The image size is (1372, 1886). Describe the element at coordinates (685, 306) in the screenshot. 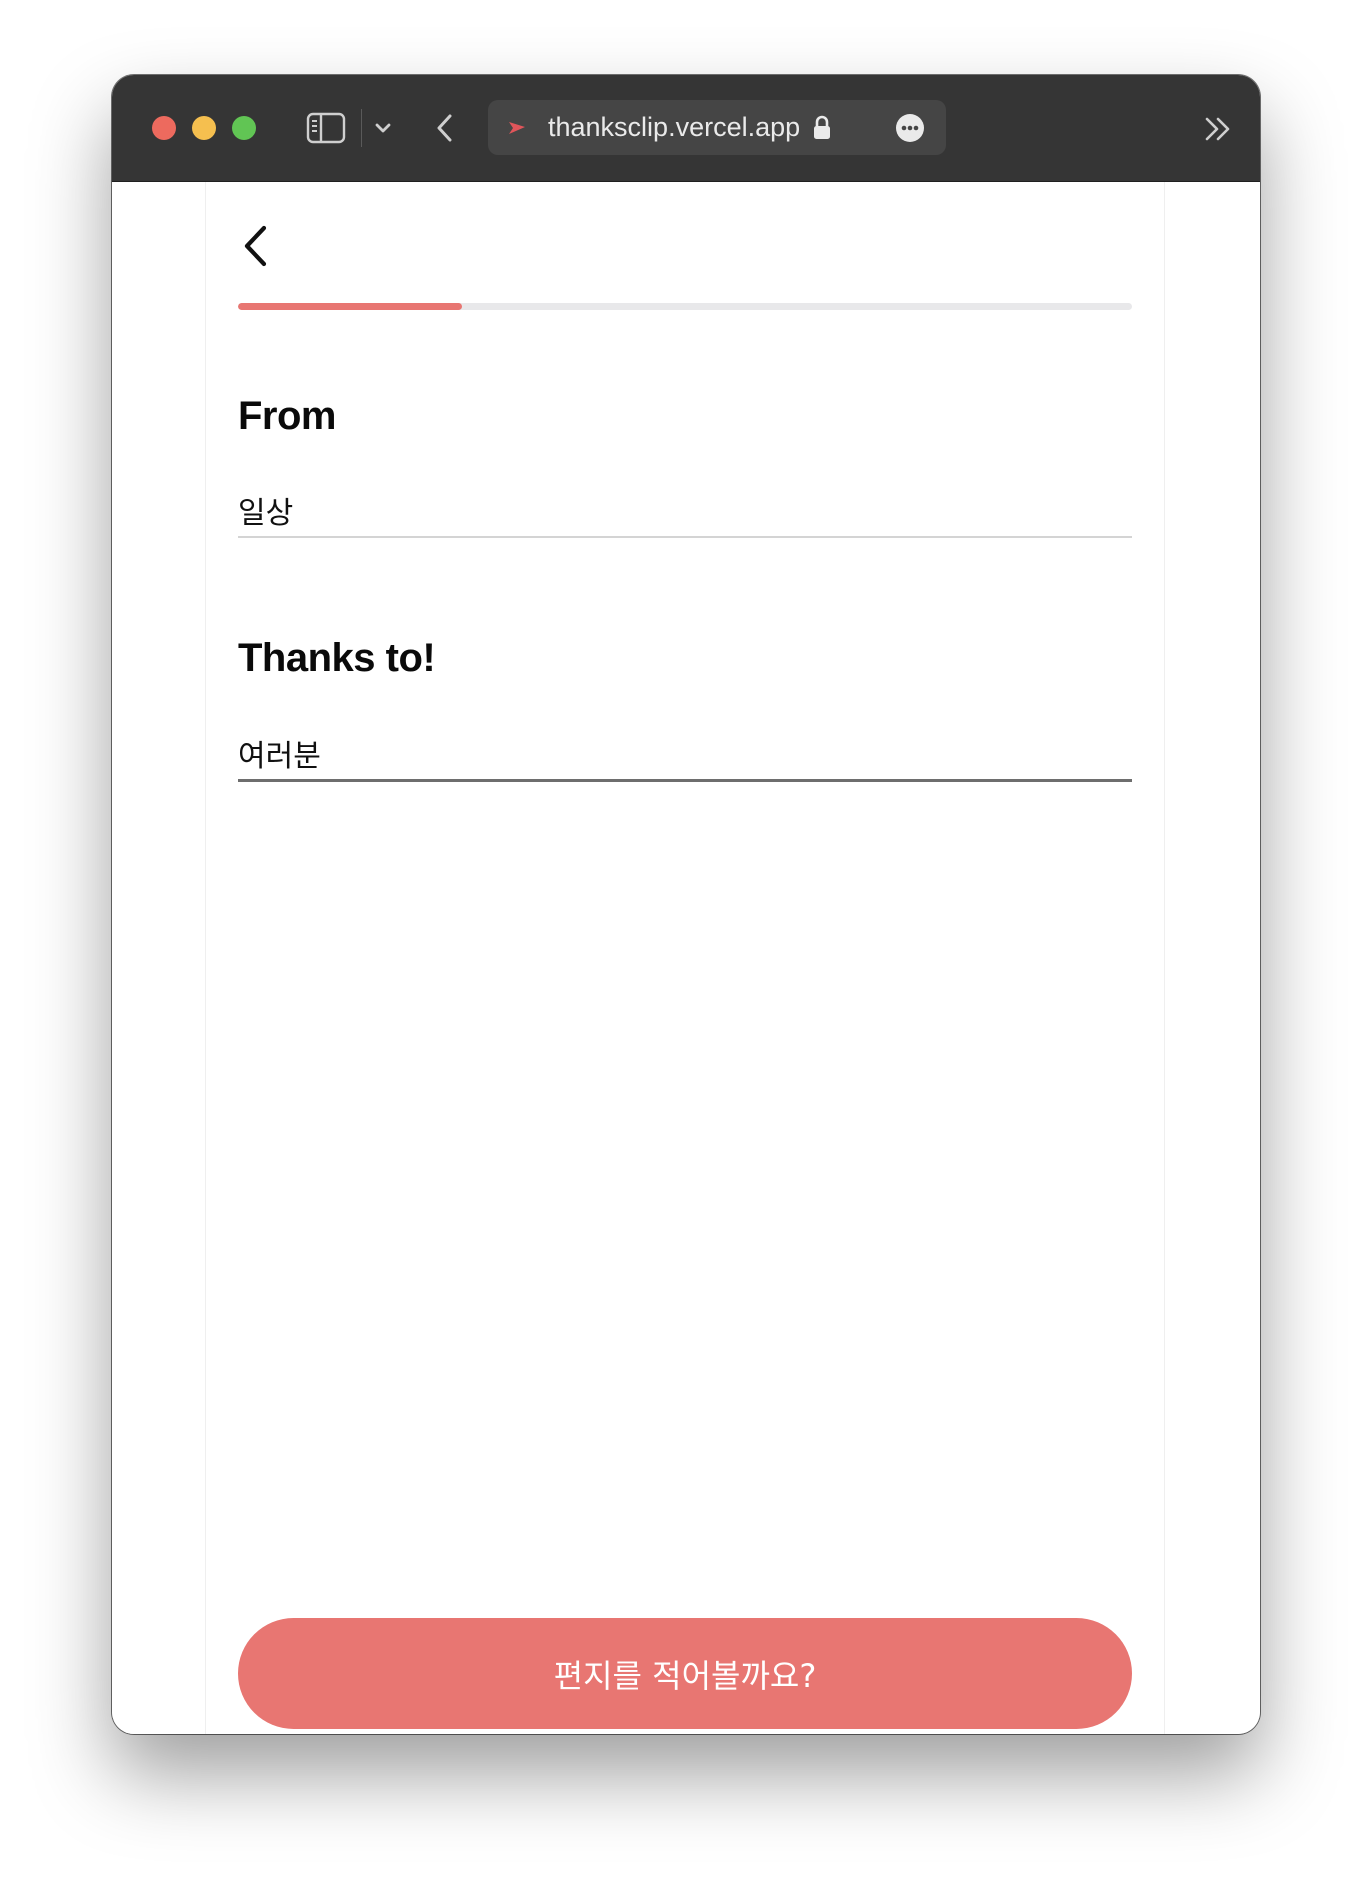

I see `progress-bar` at that location.